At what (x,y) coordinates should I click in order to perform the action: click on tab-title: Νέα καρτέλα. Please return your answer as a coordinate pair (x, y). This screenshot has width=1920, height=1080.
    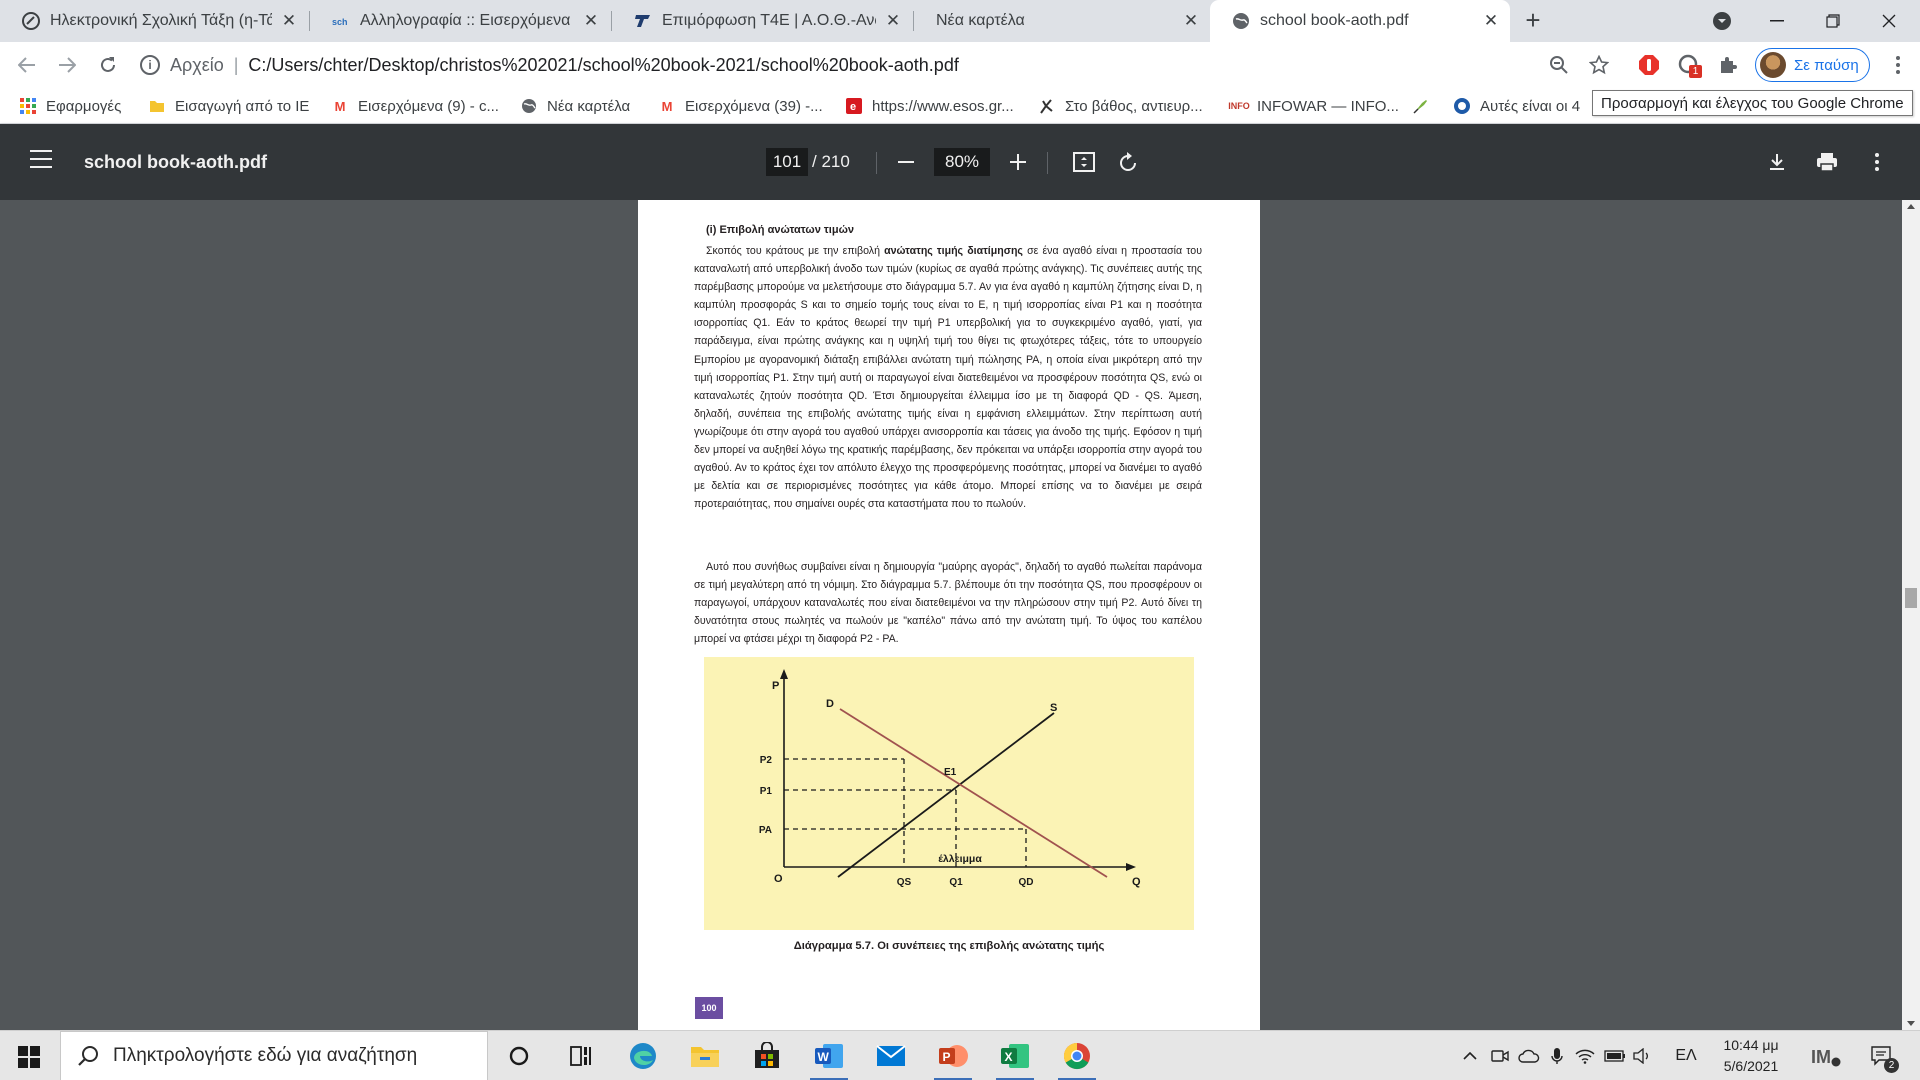
    Looking at the image, I should click on (980, 20).